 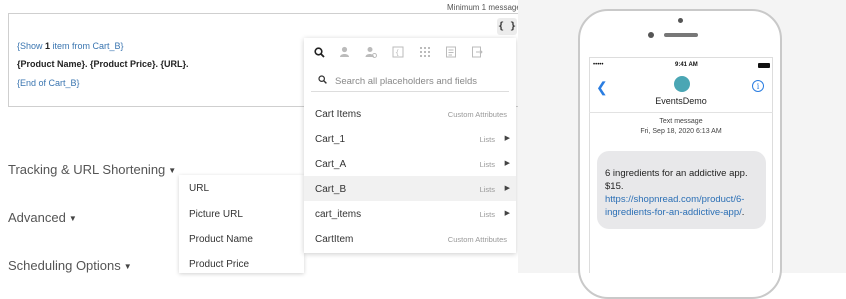 What do you see at coordinates (680, 20) in the screenshot?
I see `camera-dot` at bounding box center [680, 20].